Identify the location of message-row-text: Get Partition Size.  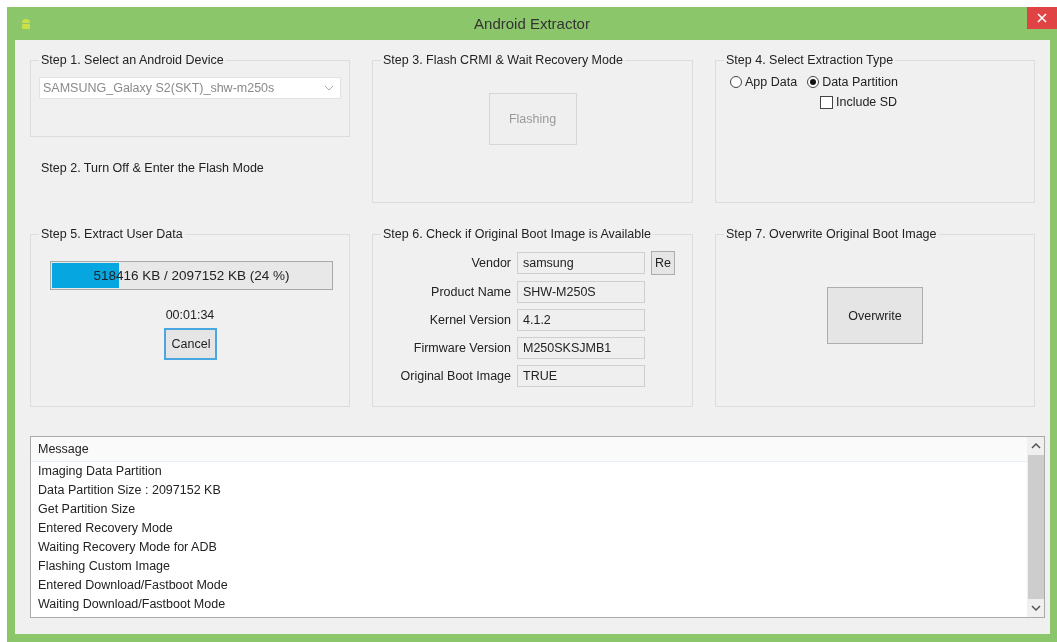
(87, 509).